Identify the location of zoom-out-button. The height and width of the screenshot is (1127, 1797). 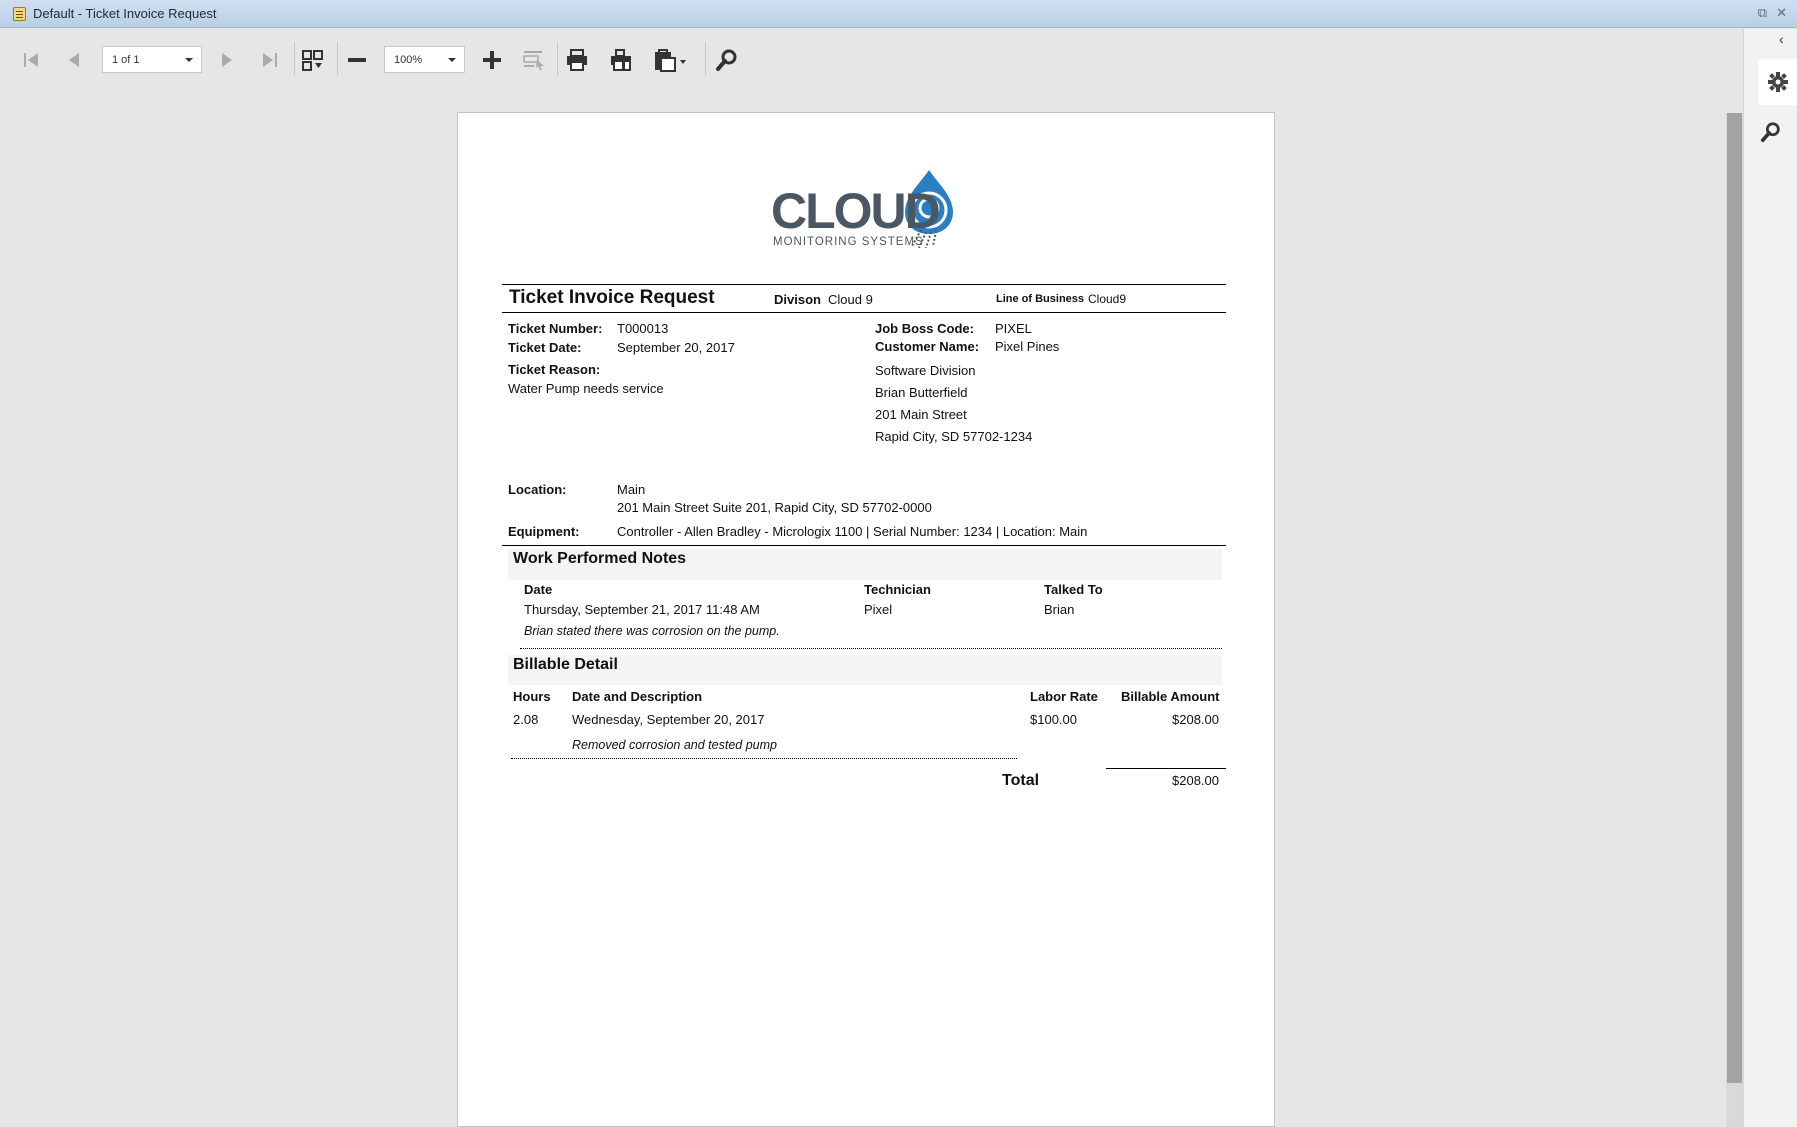
(357, 60).